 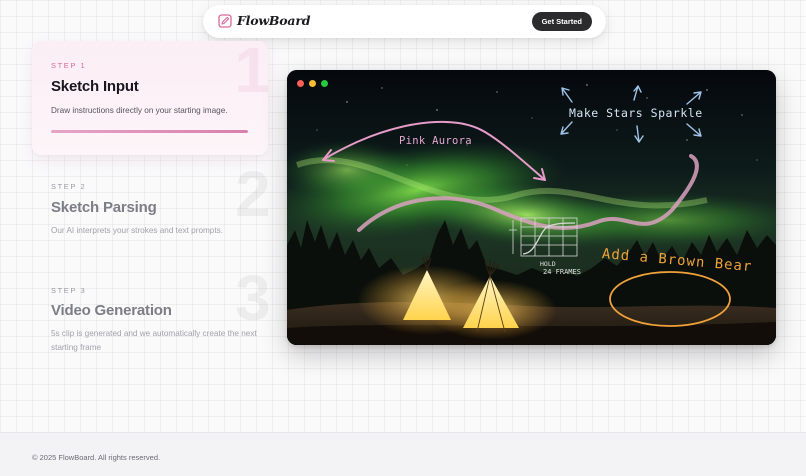 What do you see at coordinates (69, 186) in the screenshot?
I see `step-kicker: STEP 2` at bounding box center [69, 186].